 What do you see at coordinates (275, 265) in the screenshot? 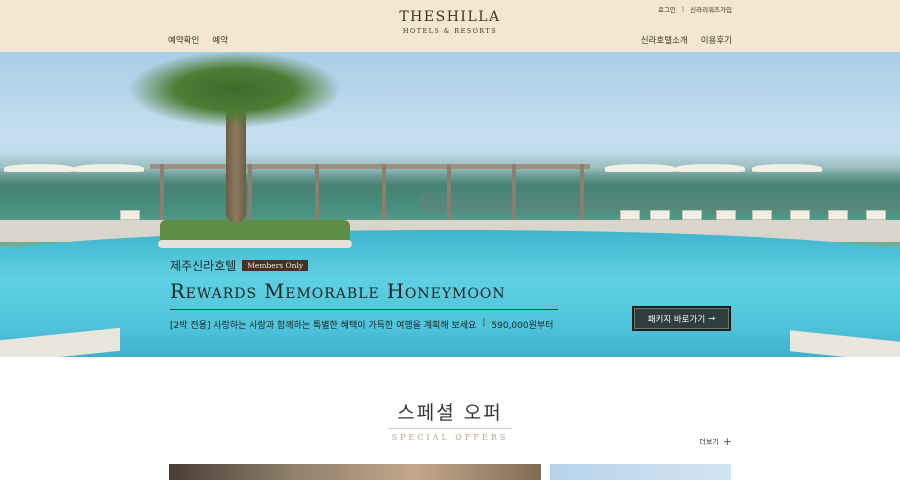
I see `members-only-badge: Members Only` at bounding box center [275, 265].